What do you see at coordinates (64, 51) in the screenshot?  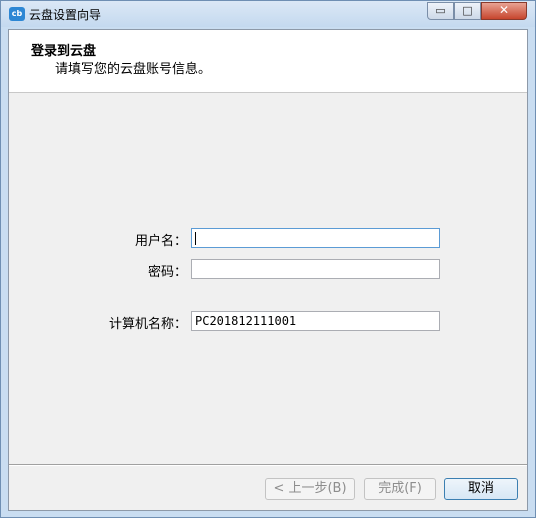 I see `page-title: 登录到云盘` at bounding box center [64, 51].